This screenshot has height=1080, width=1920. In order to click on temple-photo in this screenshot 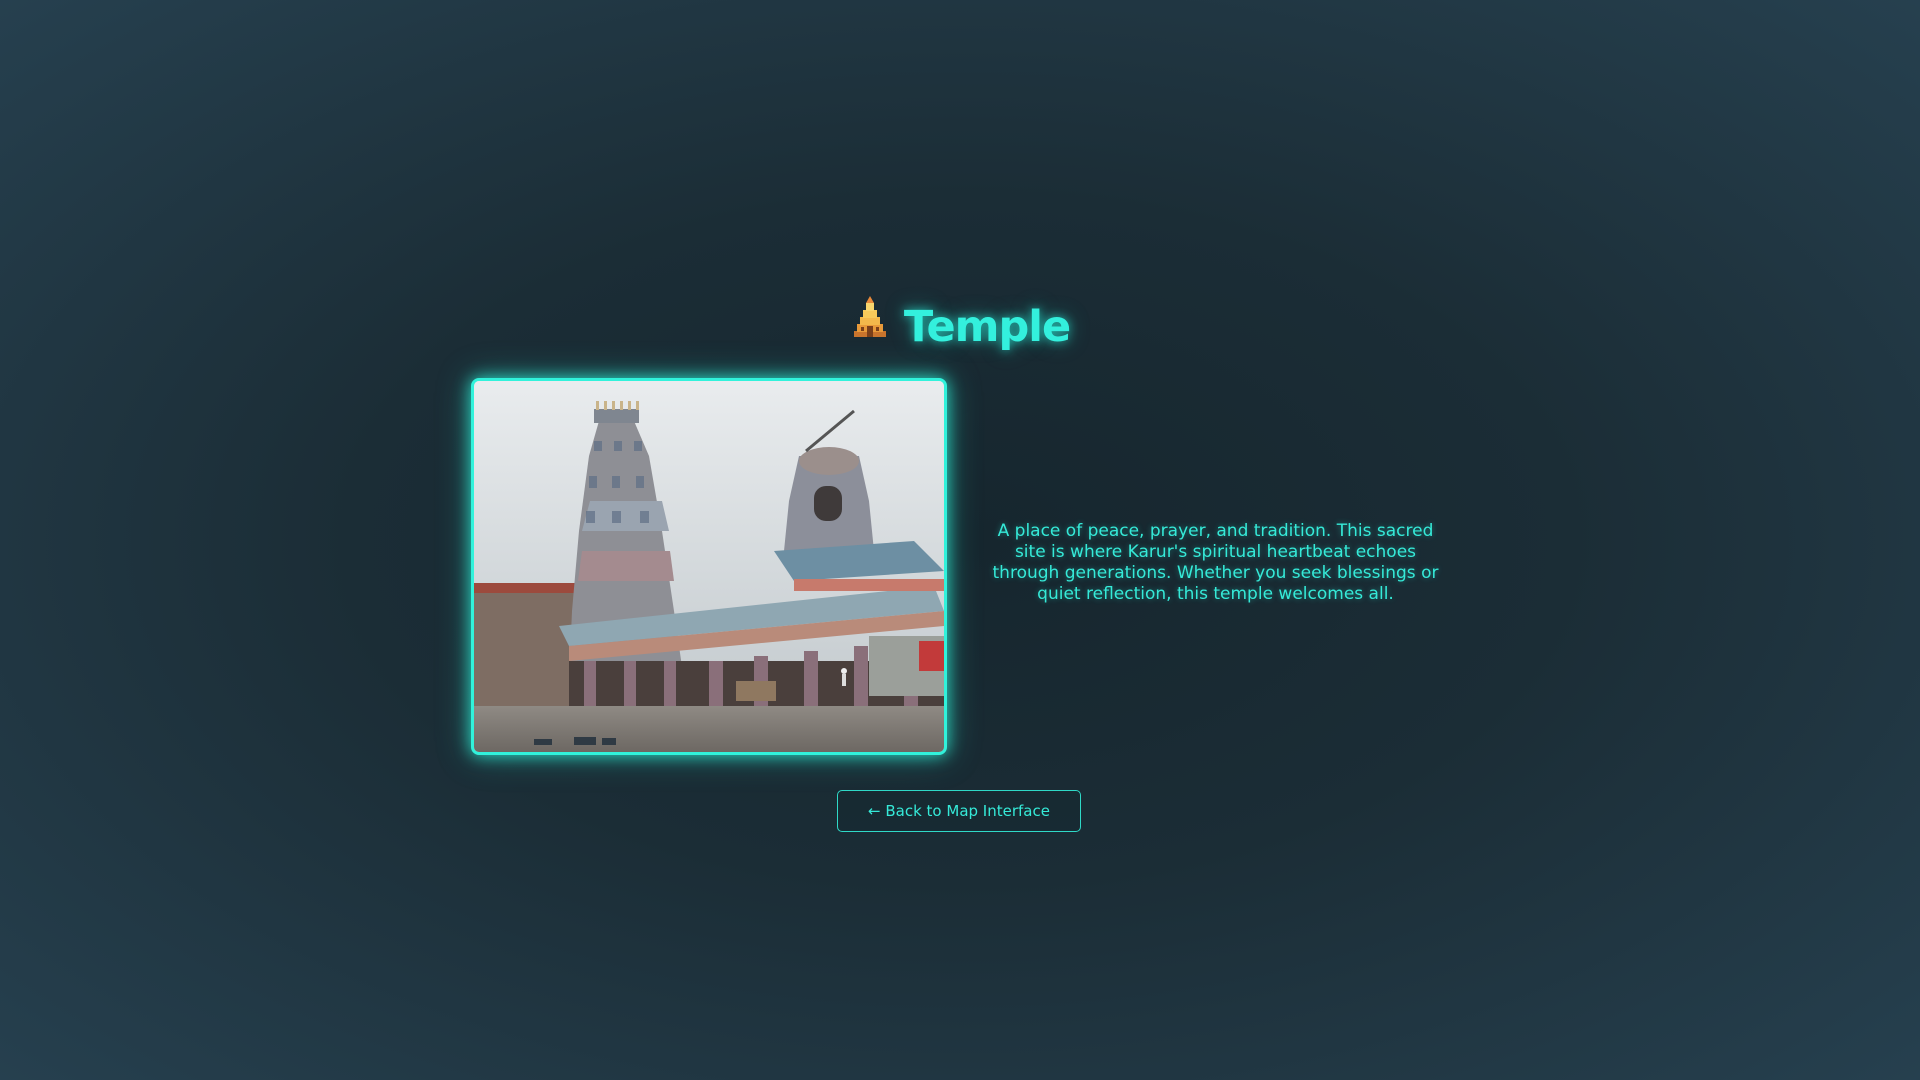, I will do `click(709, 566)`.